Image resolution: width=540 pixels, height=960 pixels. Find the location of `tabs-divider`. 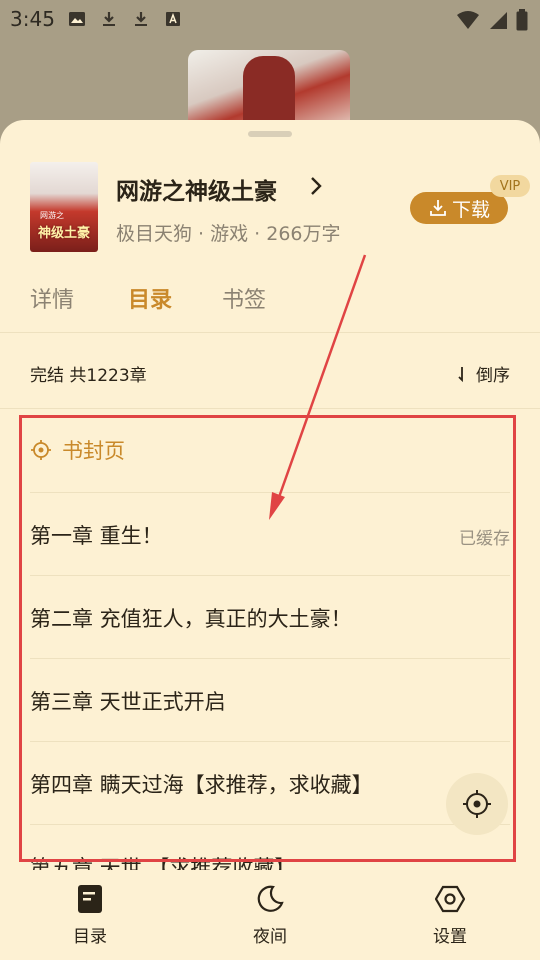

tabs-divider is located at coordinates (270, 332).